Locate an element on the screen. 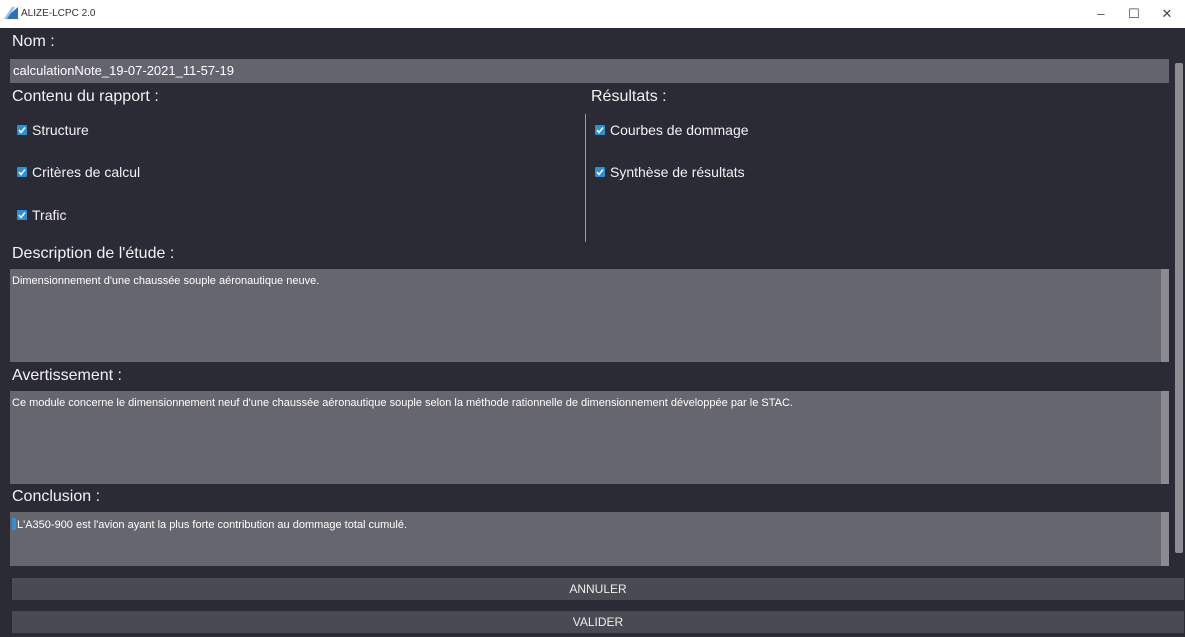  checkbox-label: Trafic is located at coordinates (49, 215).